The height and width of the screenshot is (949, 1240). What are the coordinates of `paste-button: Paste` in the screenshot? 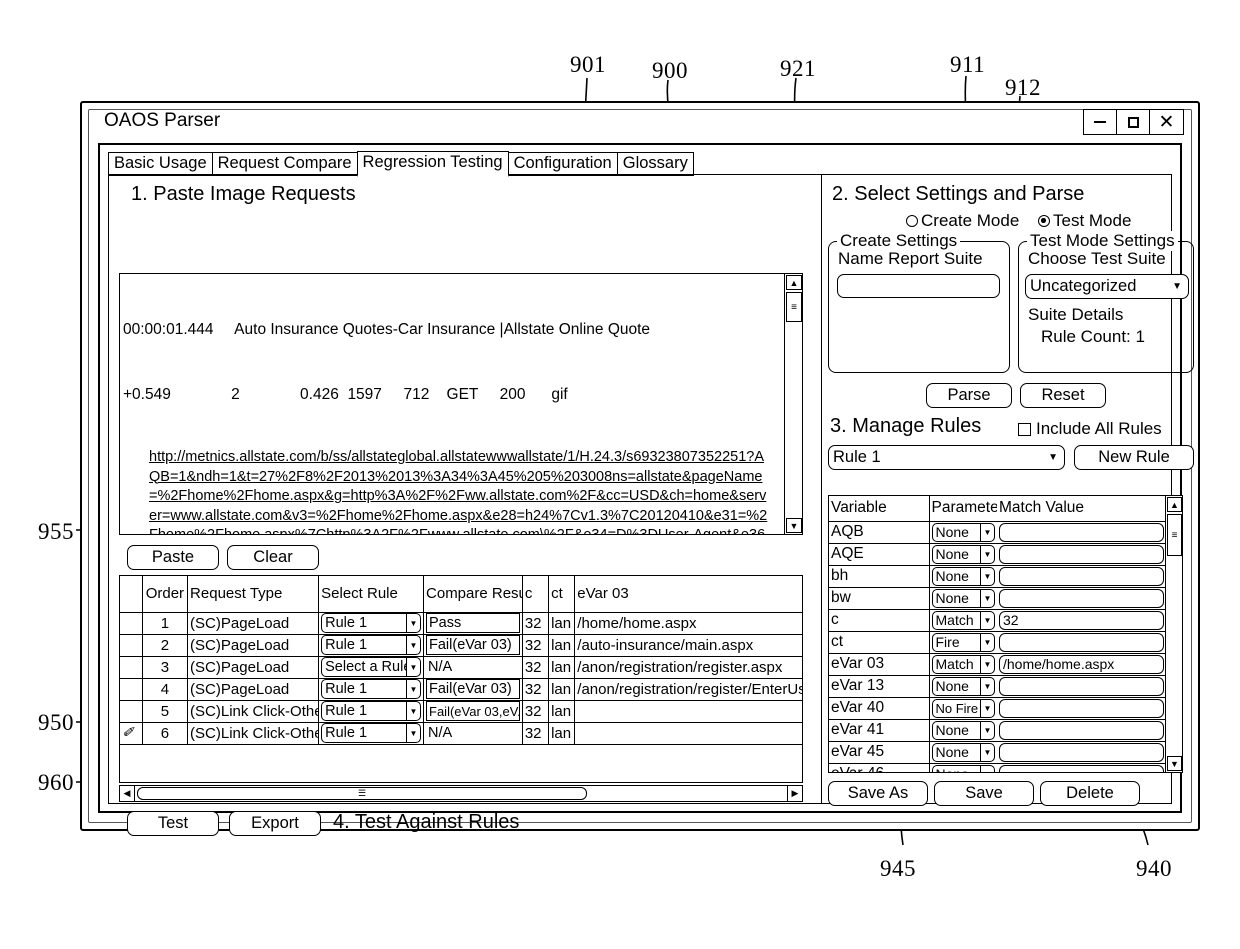 It's located at (173, 557).